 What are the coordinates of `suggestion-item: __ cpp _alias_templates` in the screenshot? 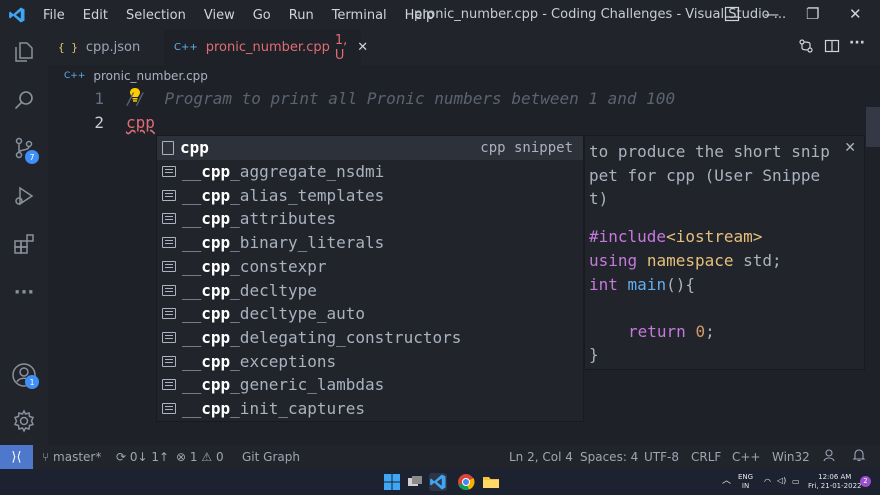 It's located at (370, 195).